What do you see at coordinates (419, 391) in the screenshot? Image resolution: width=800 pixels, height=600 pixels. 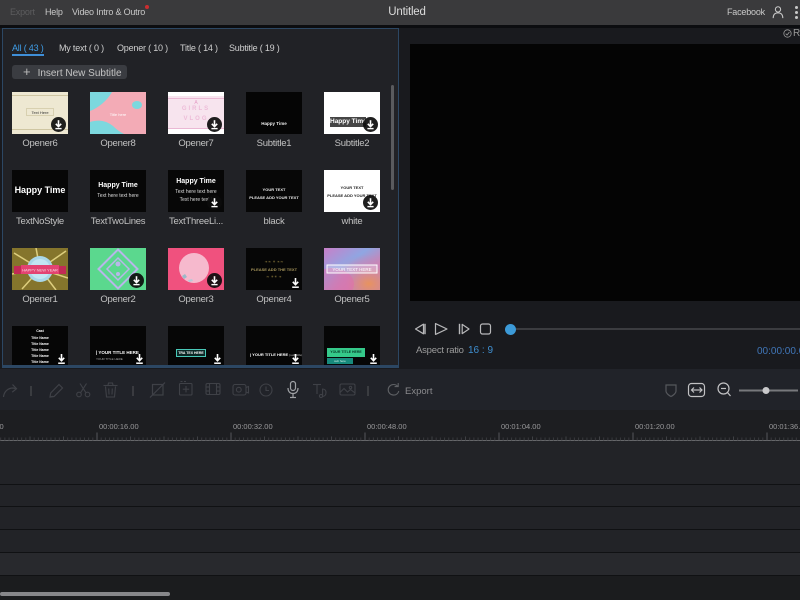 I see `svg-text: Export` at bounding box center [419, 391].